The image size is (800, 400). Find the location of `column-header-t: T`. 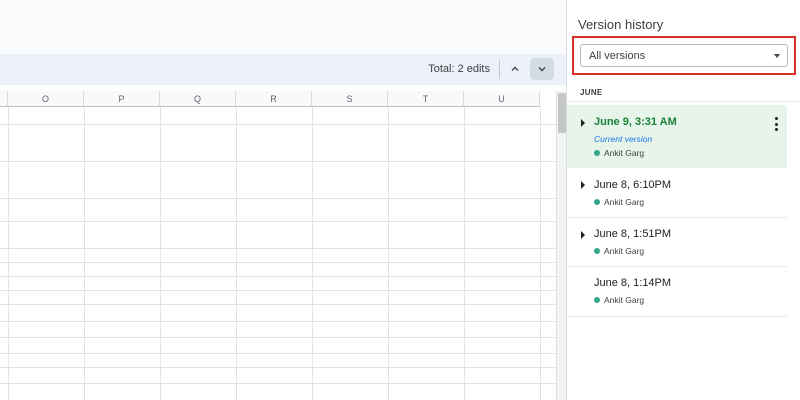

column-header-t: T is located at coordinates (426, 99).